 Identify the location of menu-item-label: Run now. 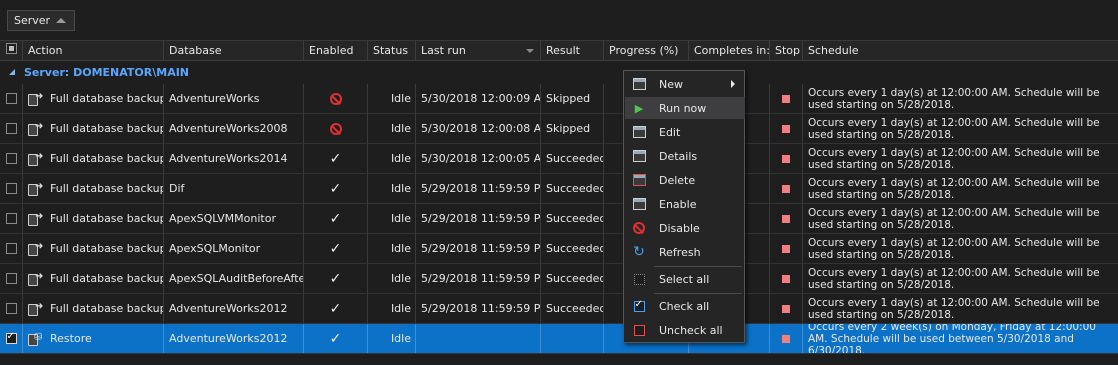
(683, 108).